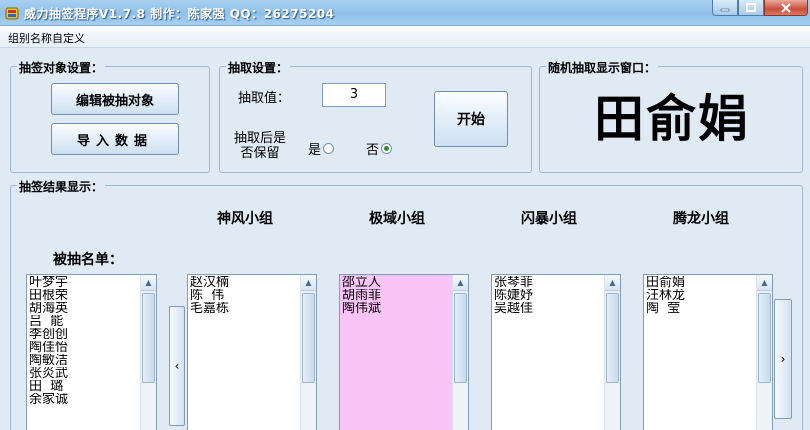 The image size is (810, 430). I want to click on display-window-group: 随机抽取显示窗口： 田俞娟, so click(671, 116).